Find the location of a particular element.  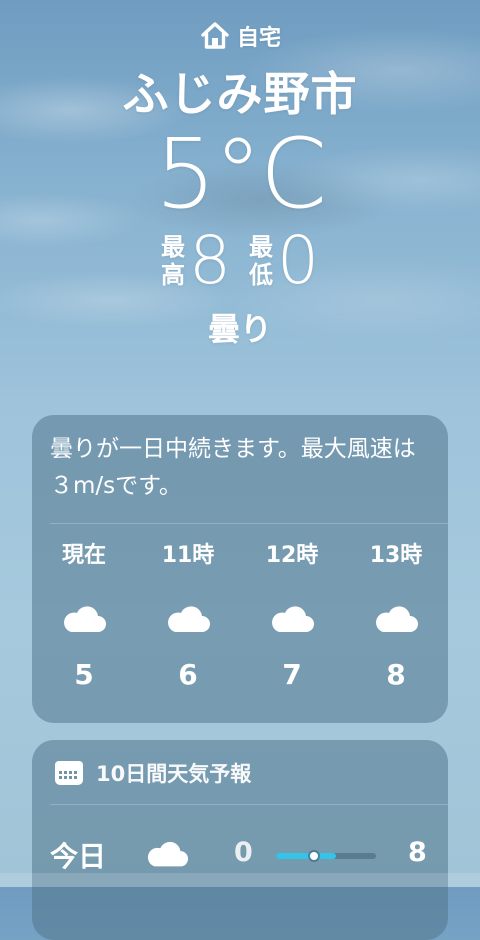

forecast-low: 0 is located at coordinates (243, 852).